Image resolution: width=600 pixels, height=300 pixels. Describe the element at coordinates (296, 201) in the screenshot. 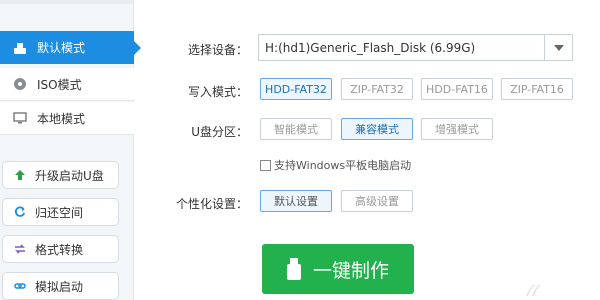

I see `personalize-default: 默认设置` at that location.